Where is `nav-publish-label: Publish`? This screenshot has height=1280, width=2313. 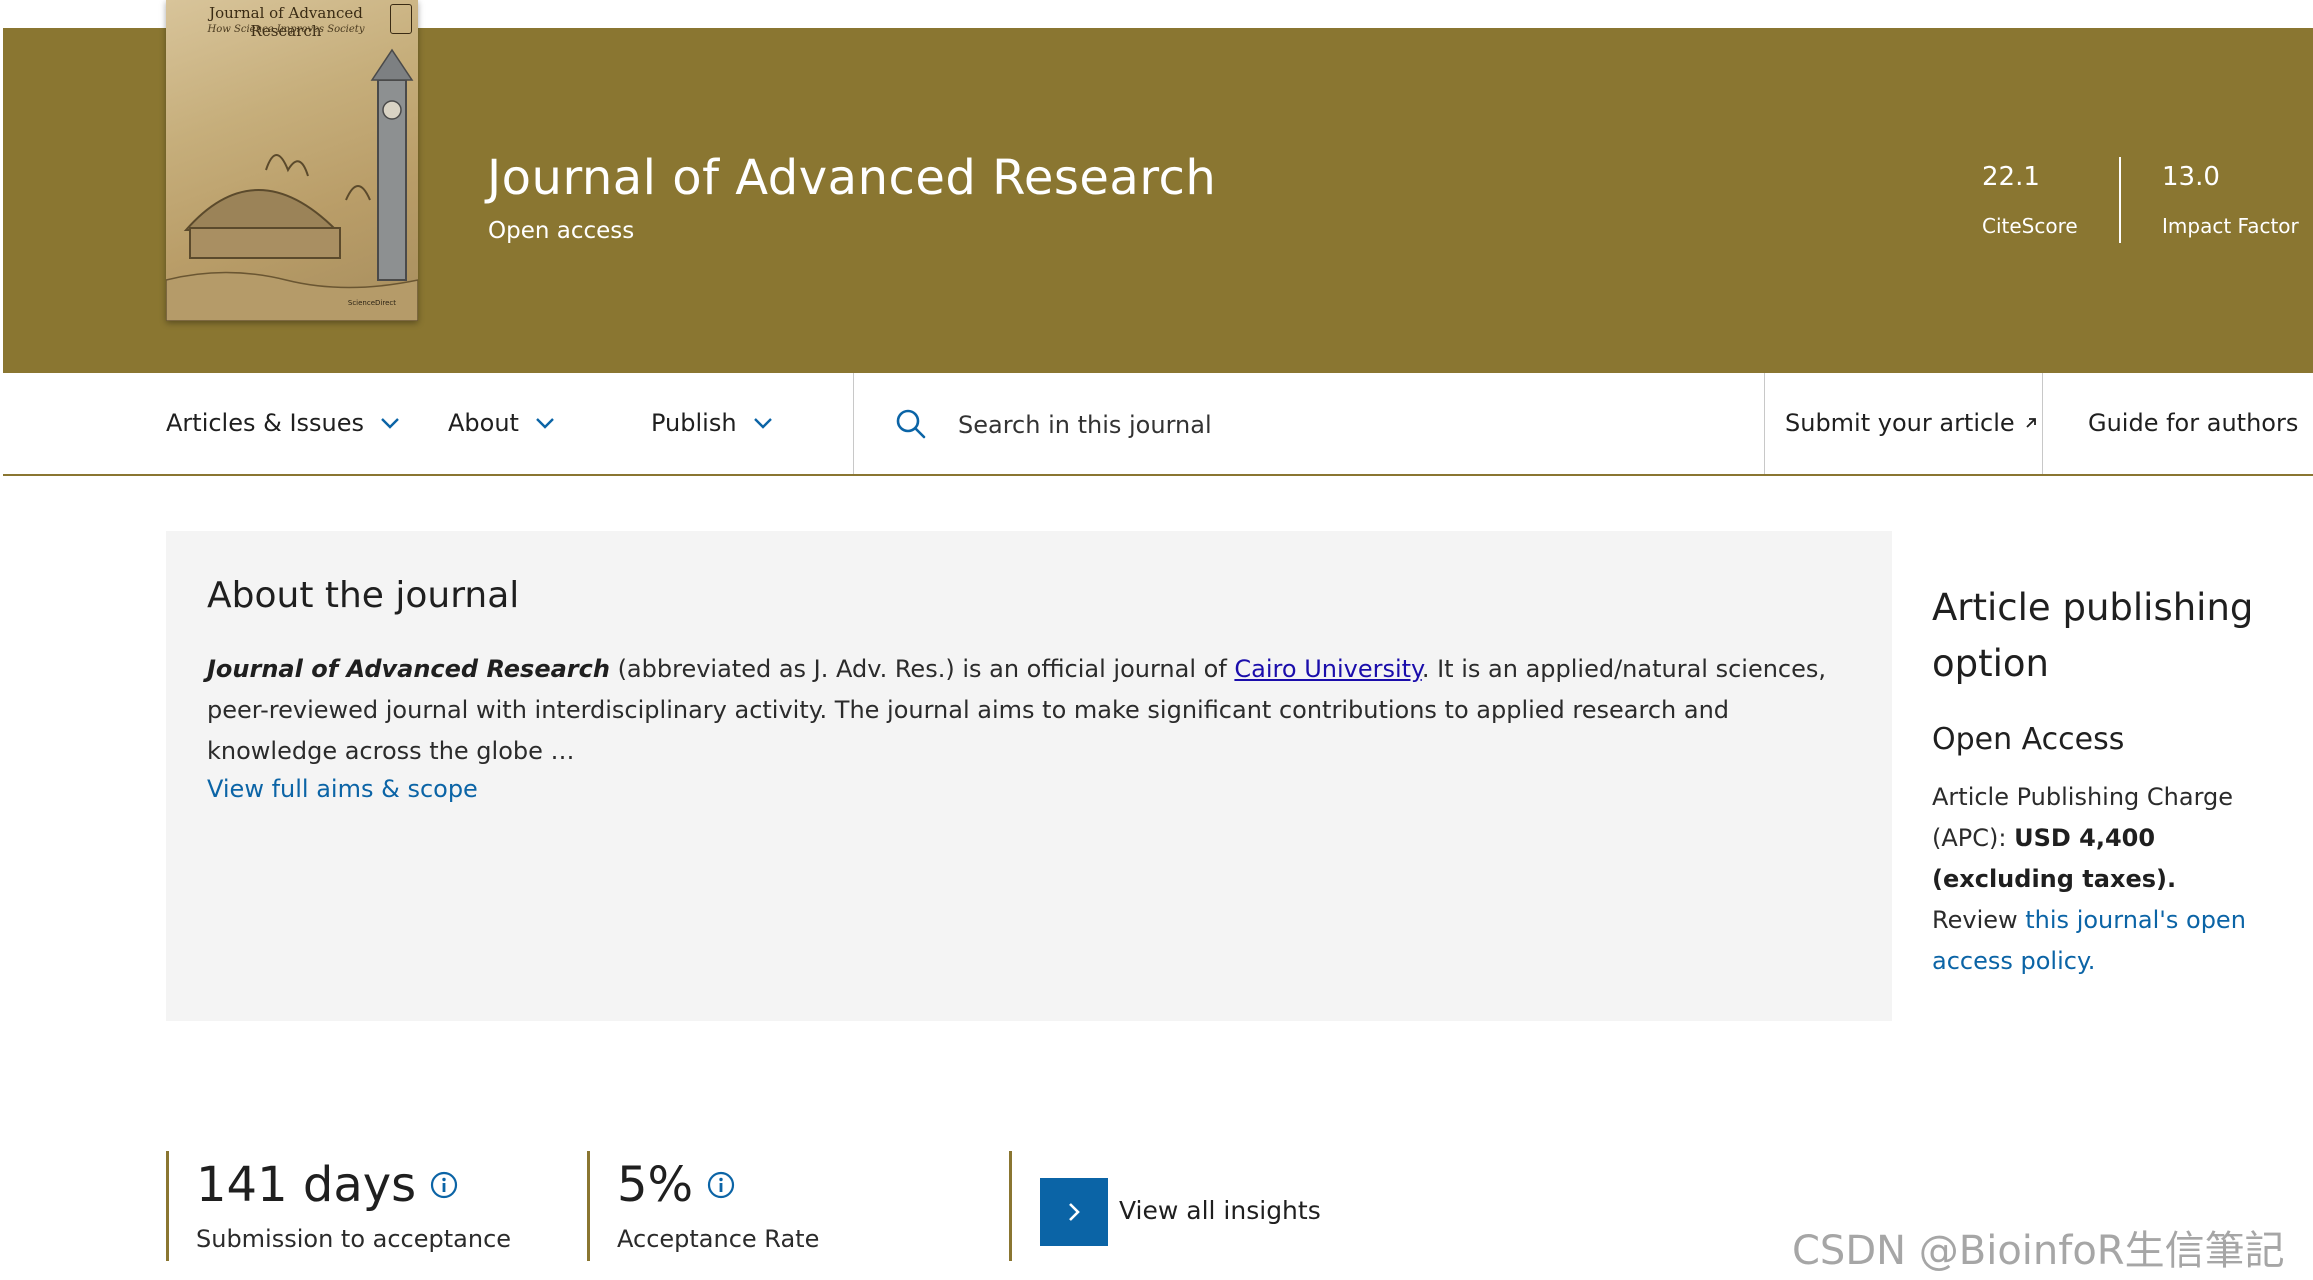
nav-publish-label: Publish is located at coordinates (694, 423).